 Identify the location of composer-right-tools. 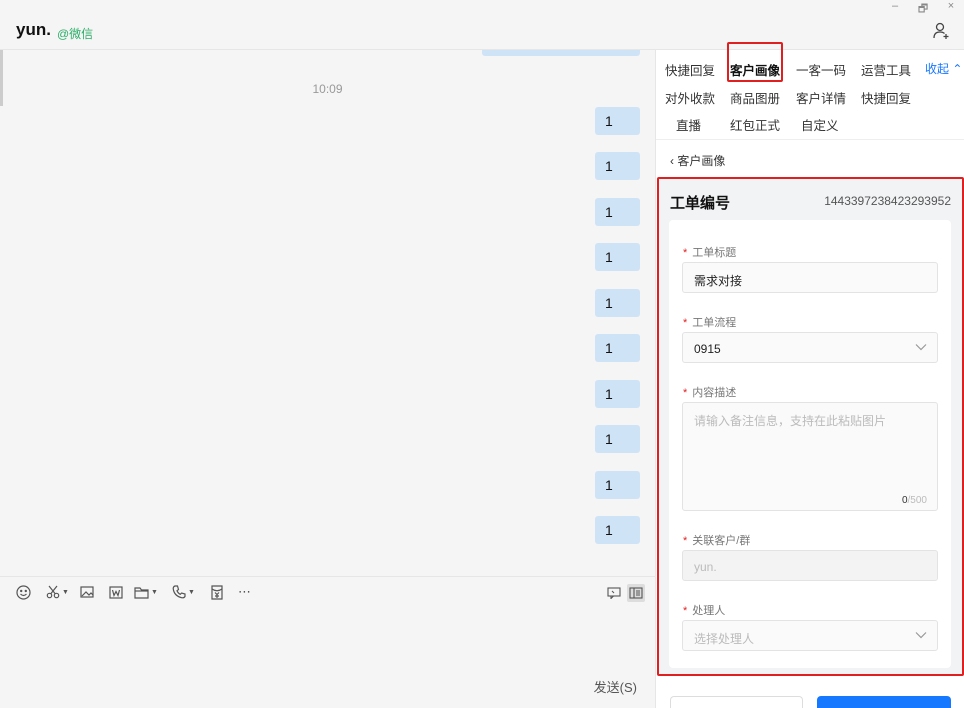
(625, 593).